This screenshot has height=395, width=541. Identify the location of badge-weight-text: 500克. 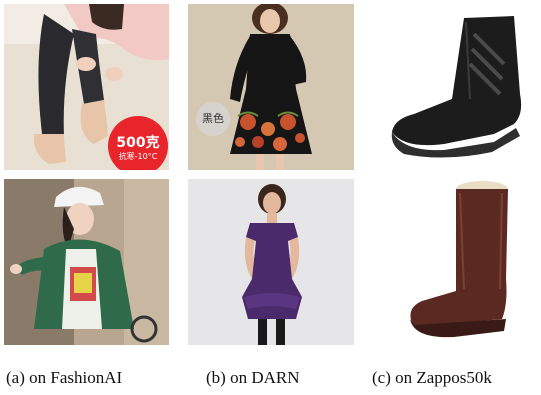
(138, 143).